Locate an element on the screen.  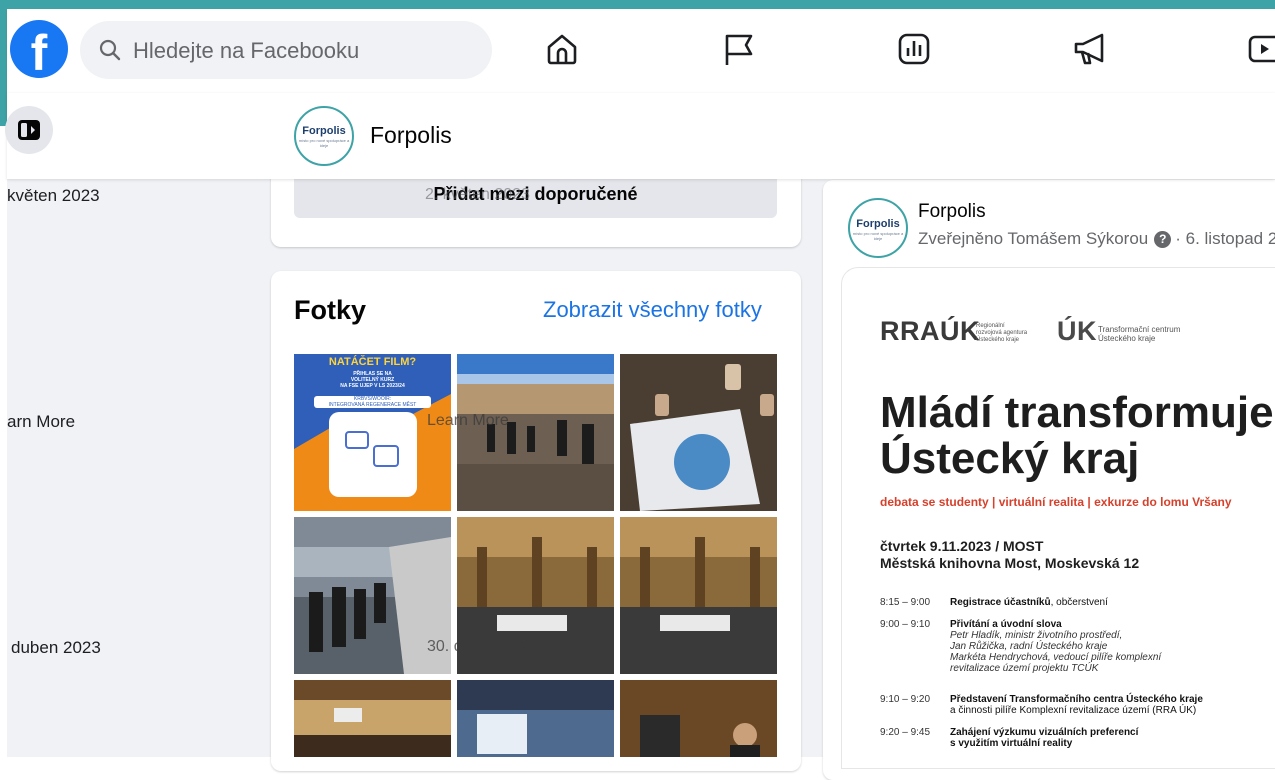
film-box-line-2: INTEGROVANÁ REGENERACE MĚST is located at coordinates (372, 405).